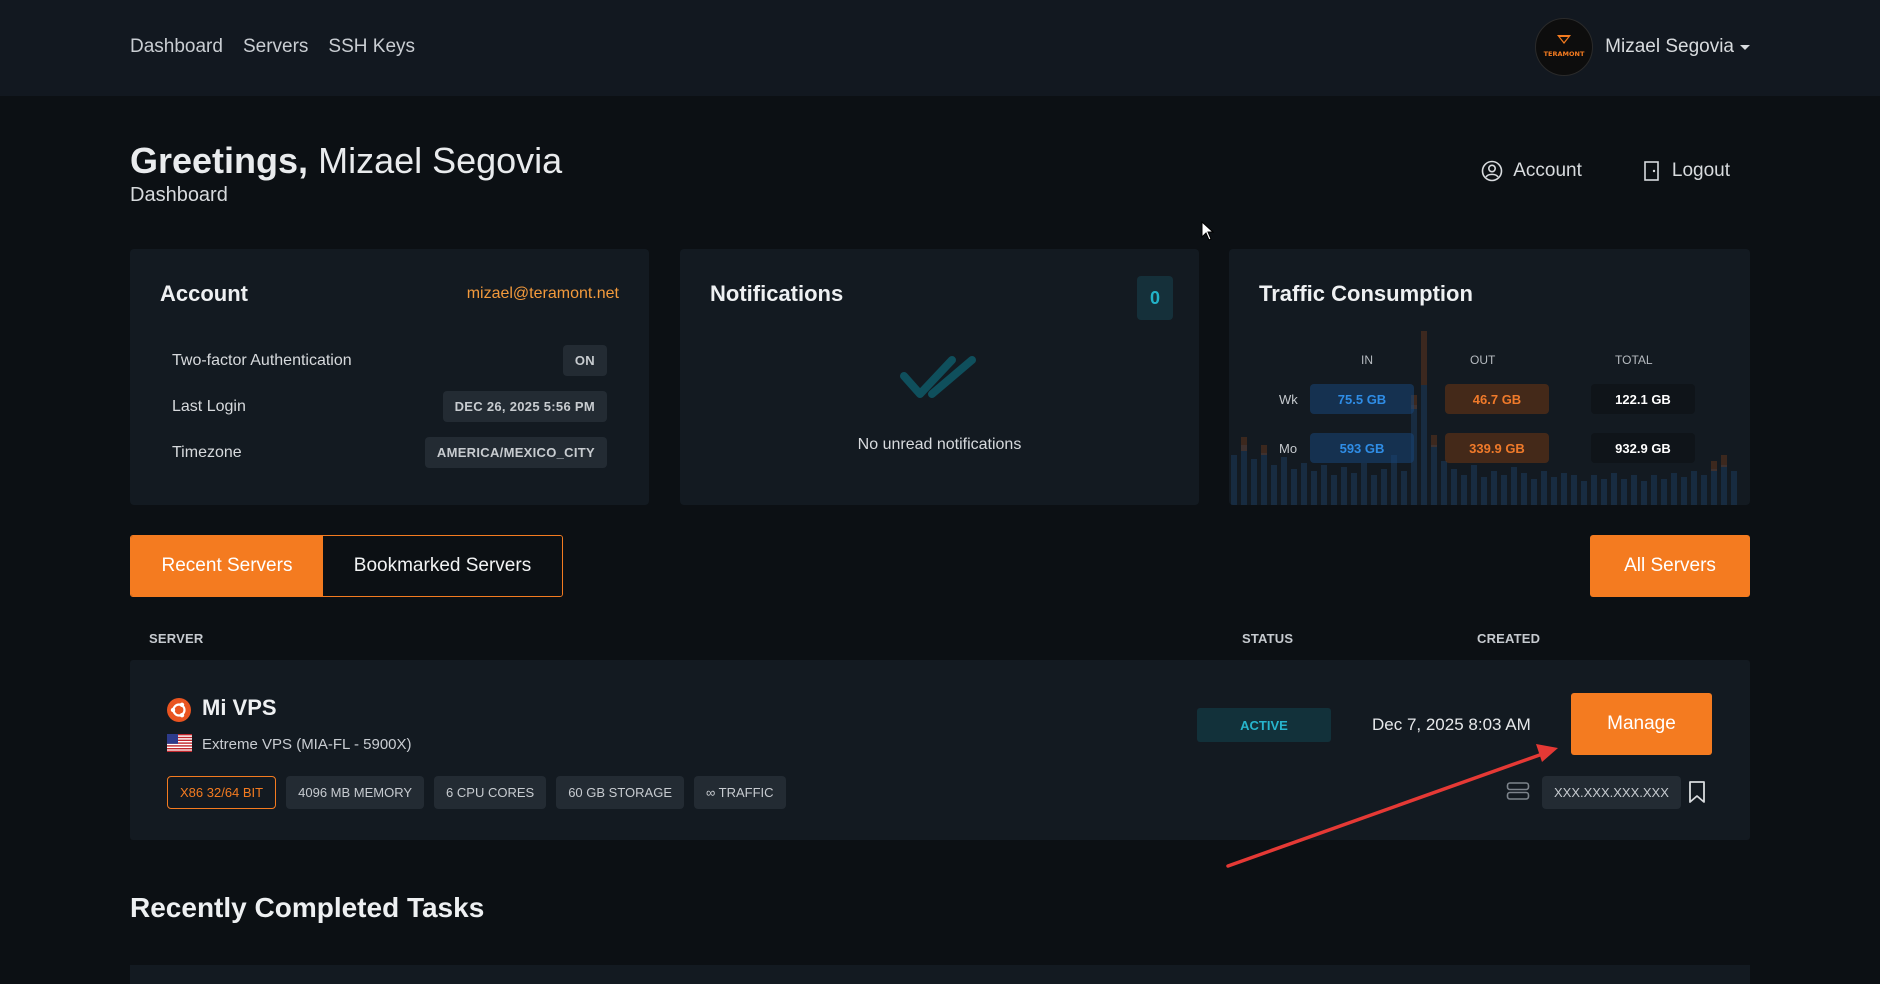 The height and width of the screenshot is (984, 1880). I want to click on status-badge: ACTIVE, so click(1264, 725).